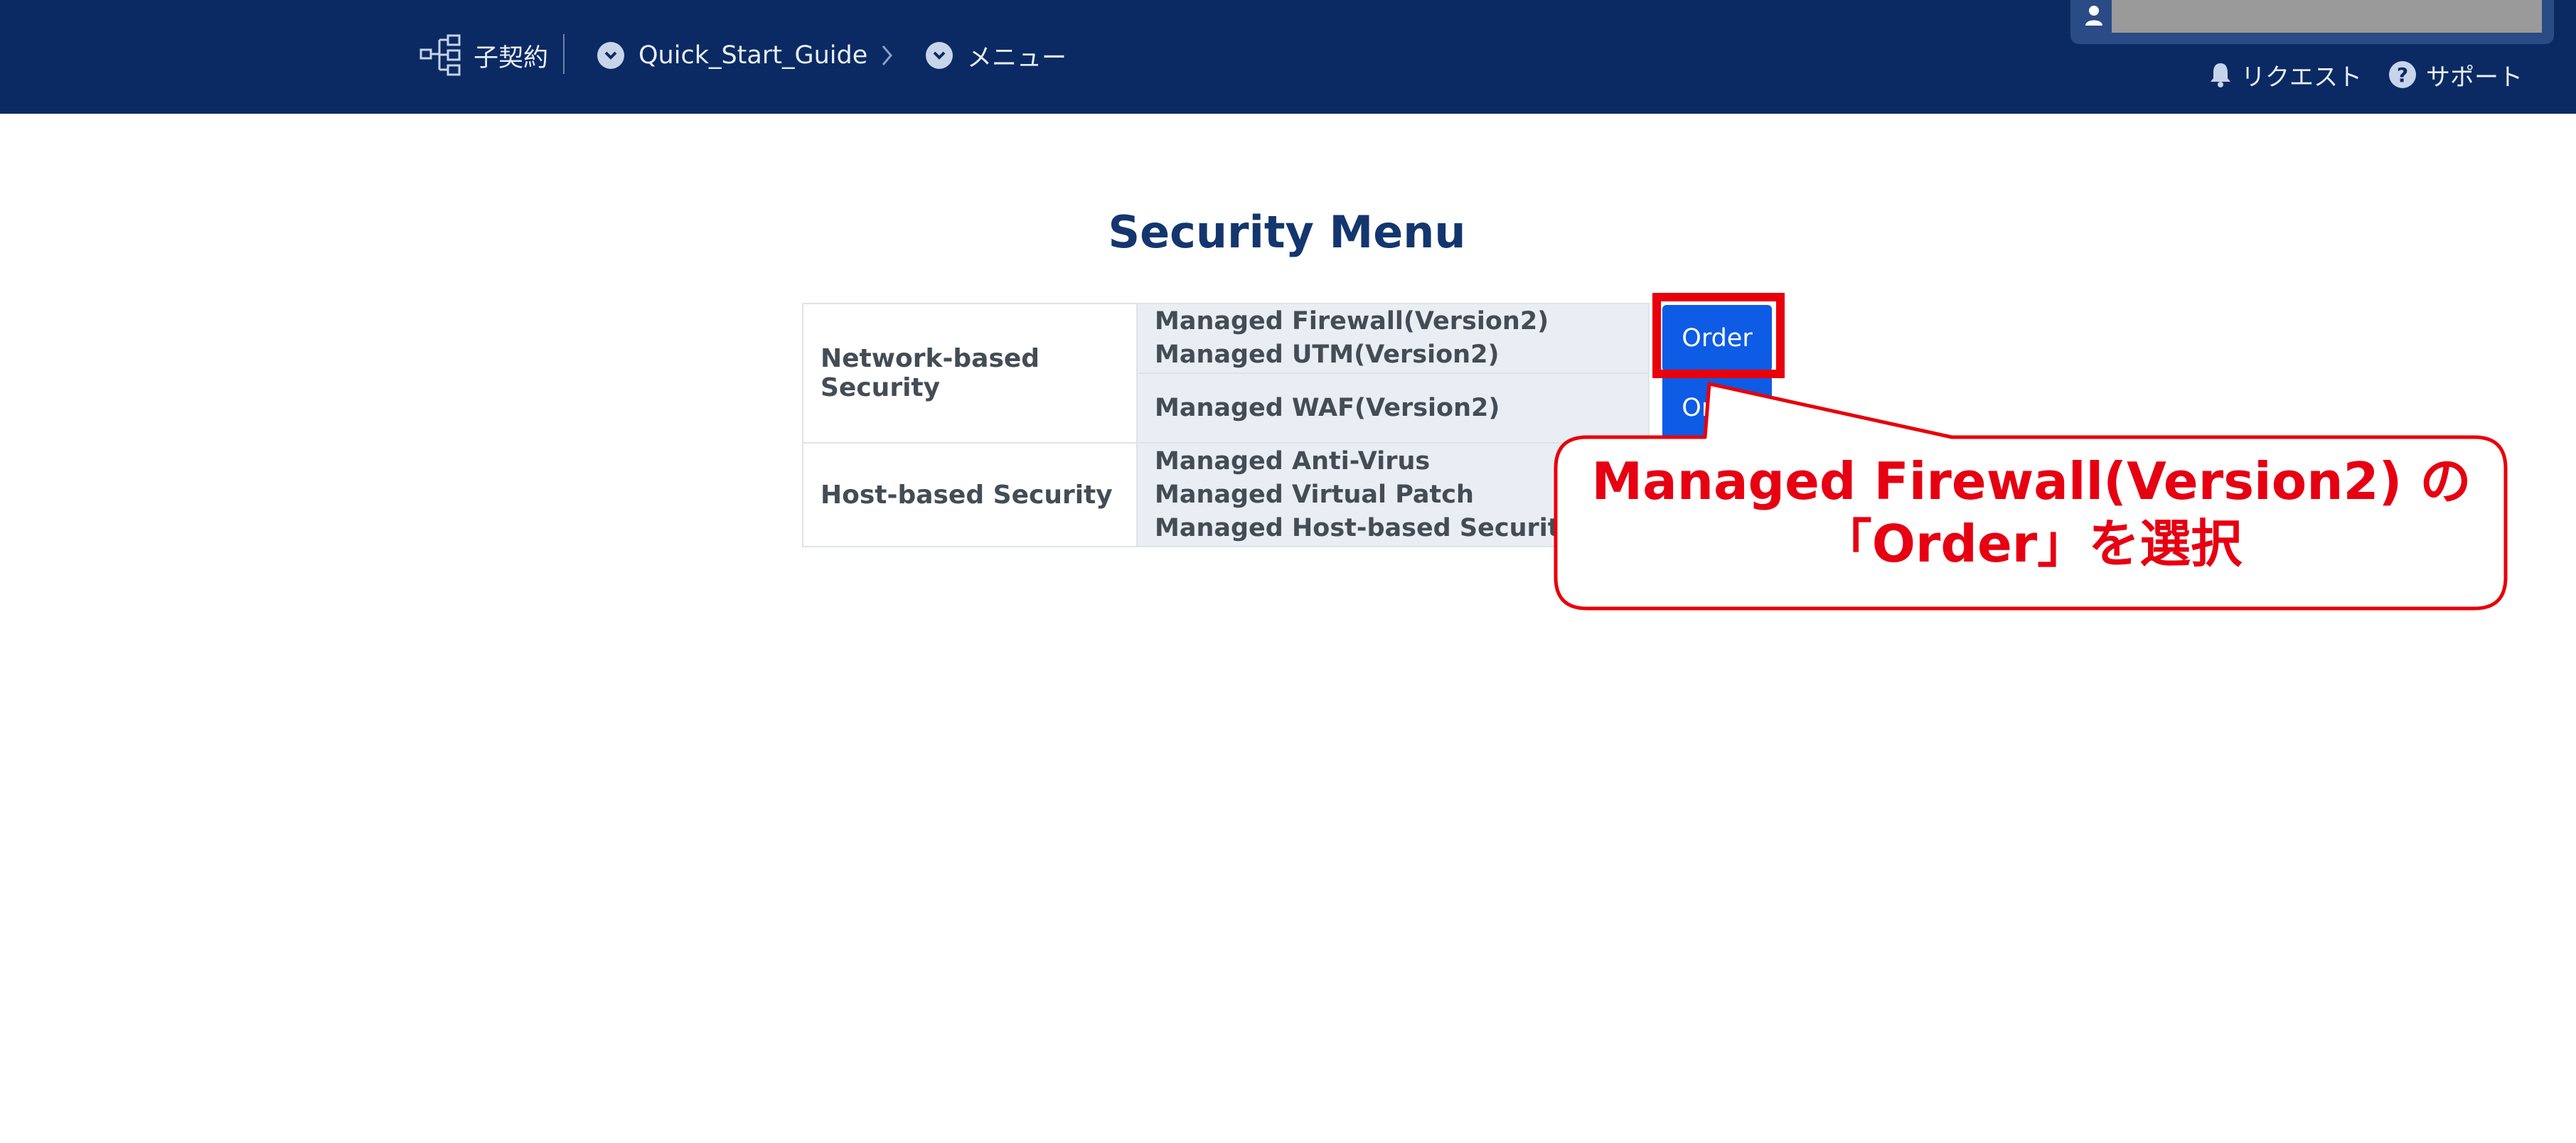 The width and height of the screenshot is (2576, 1143). What do you see at coordinates (2031, 544) in the screenshot?
I see `callout-line-2: 「Order」を選択` at bounding box center [2031, 544].